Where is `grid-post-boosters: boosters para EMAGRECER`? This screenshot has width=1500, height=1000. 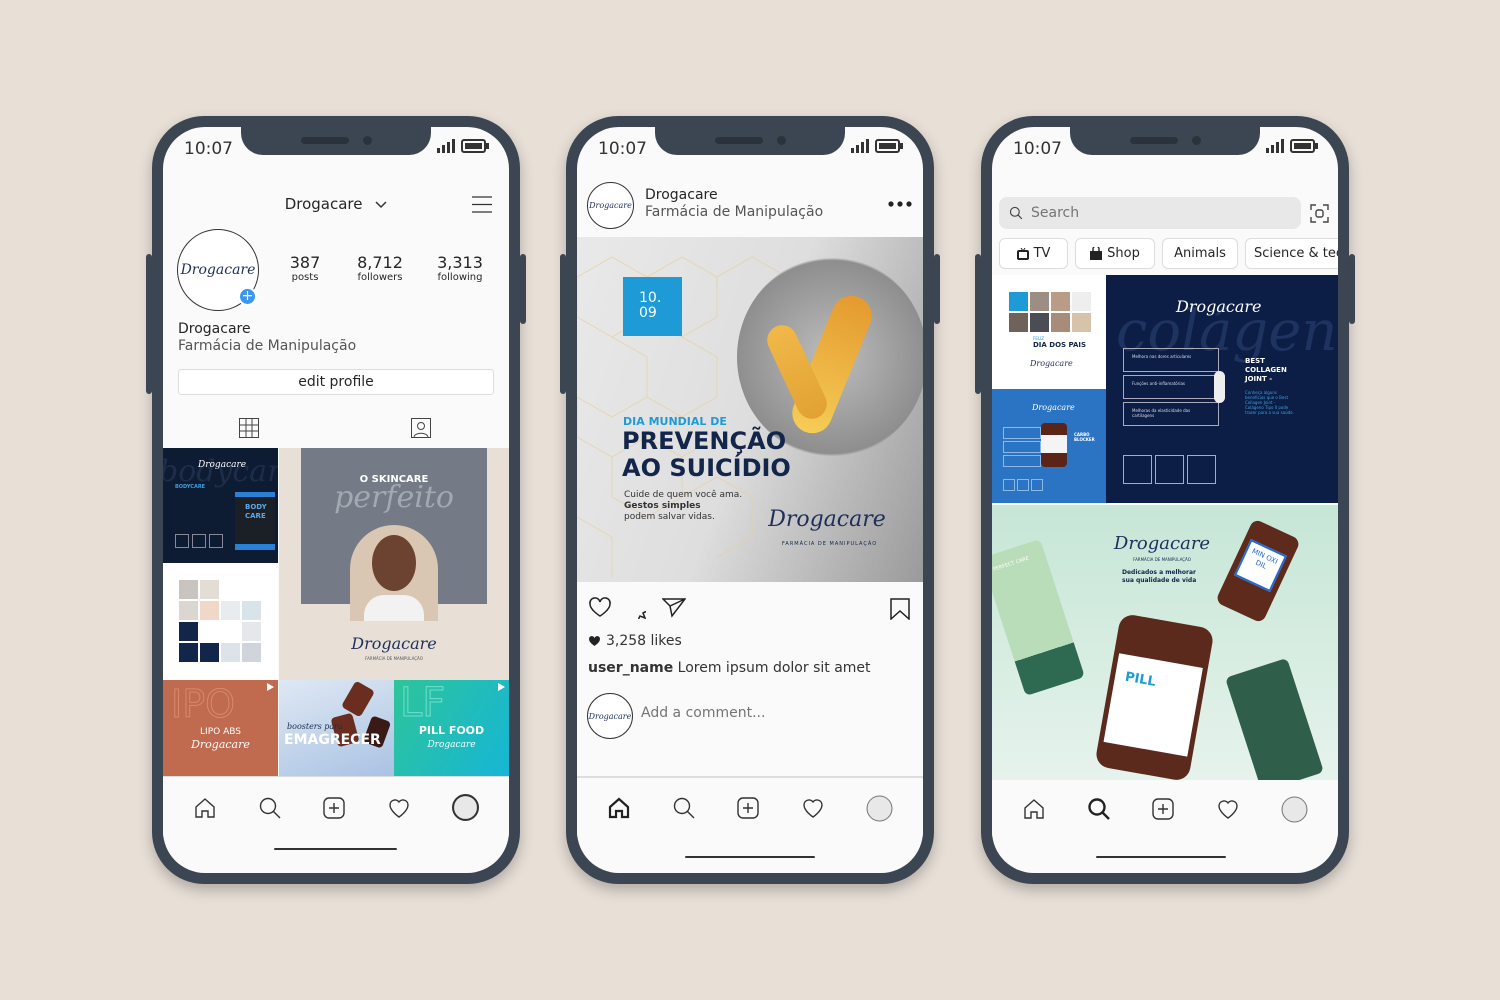 grid-post-boosters: boosters para EMAGRECER is located at coordinates (336, 728).